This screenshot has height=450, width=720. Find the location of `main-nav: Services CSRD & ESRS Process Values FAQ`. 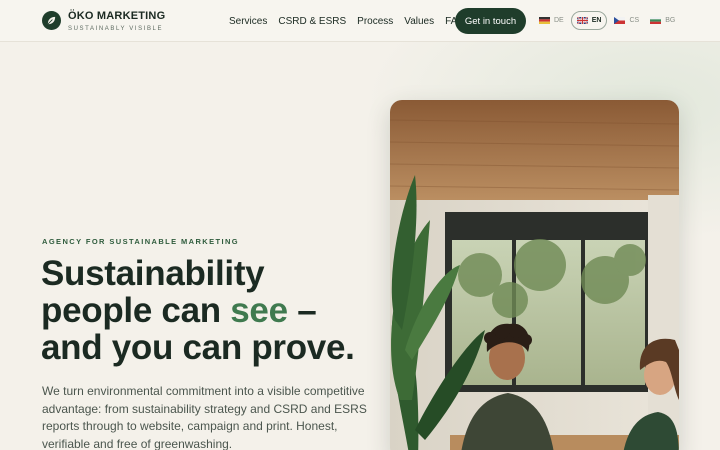

main-nav: Services CSRD & ESRS Process Values FAQ is located at coordinates (352, 21).